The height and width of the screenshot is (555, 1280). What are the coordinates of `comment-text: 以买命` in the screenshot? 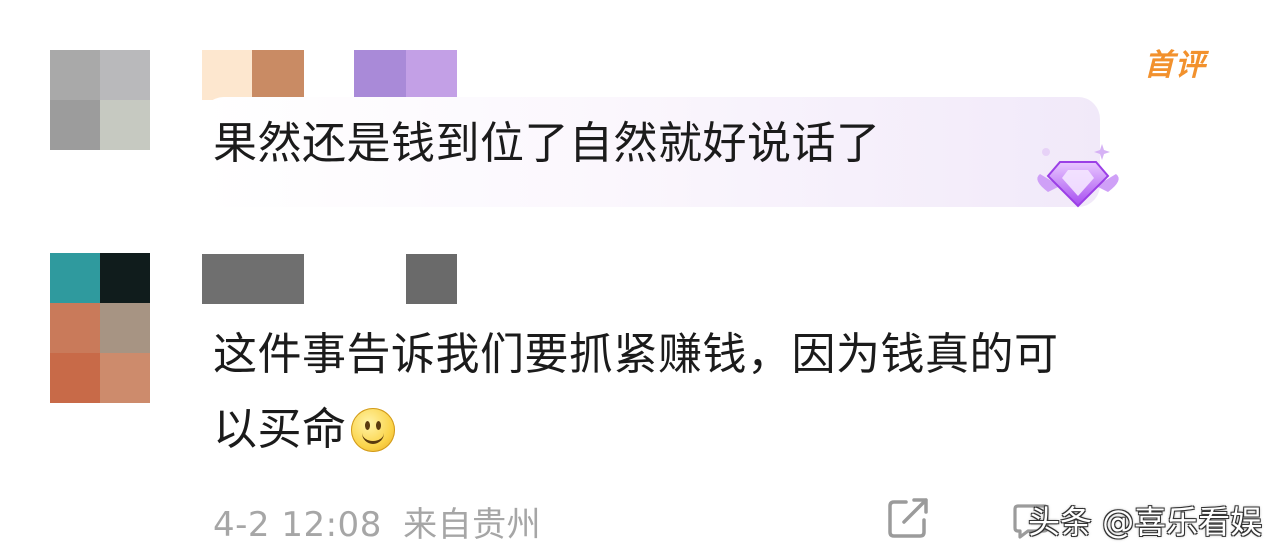 It's located at (280, 429).